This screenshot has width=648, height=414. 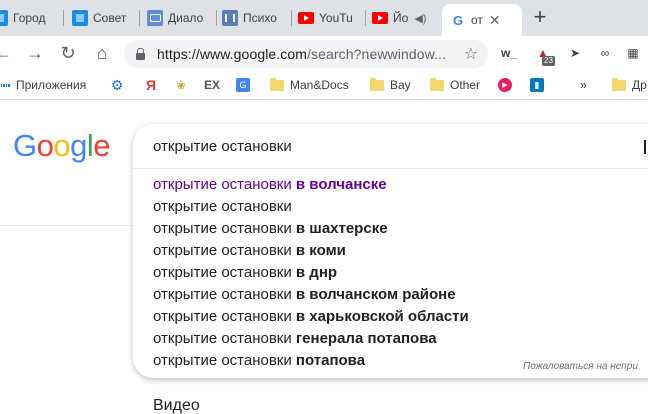 What do you see at coordinates (482, 20) in the screenshot?
I see `tab-google-active: G от ✕` at bounding box center [482, 20].